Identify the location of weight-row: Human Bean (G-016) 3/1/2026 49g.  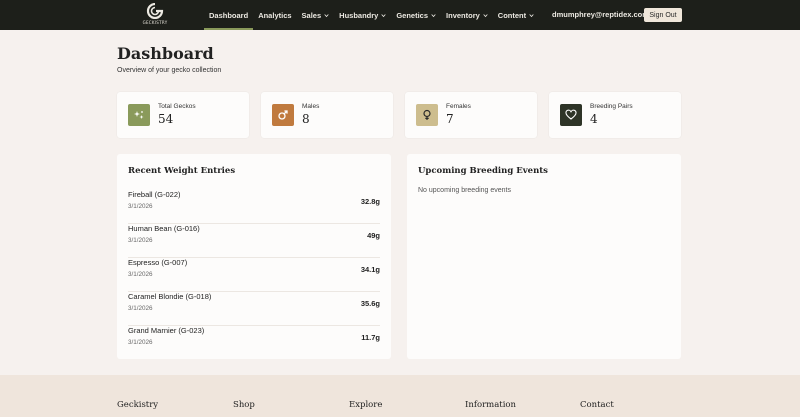
(254, 241).